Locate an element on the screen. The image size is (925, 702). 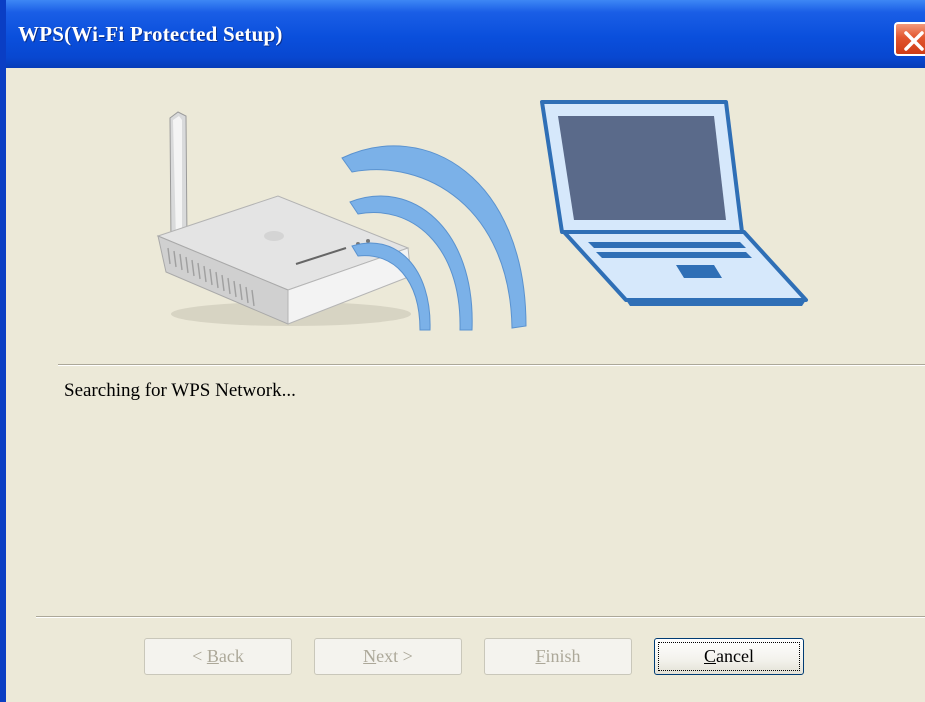
top-separator is located at coordinates (491, 365).